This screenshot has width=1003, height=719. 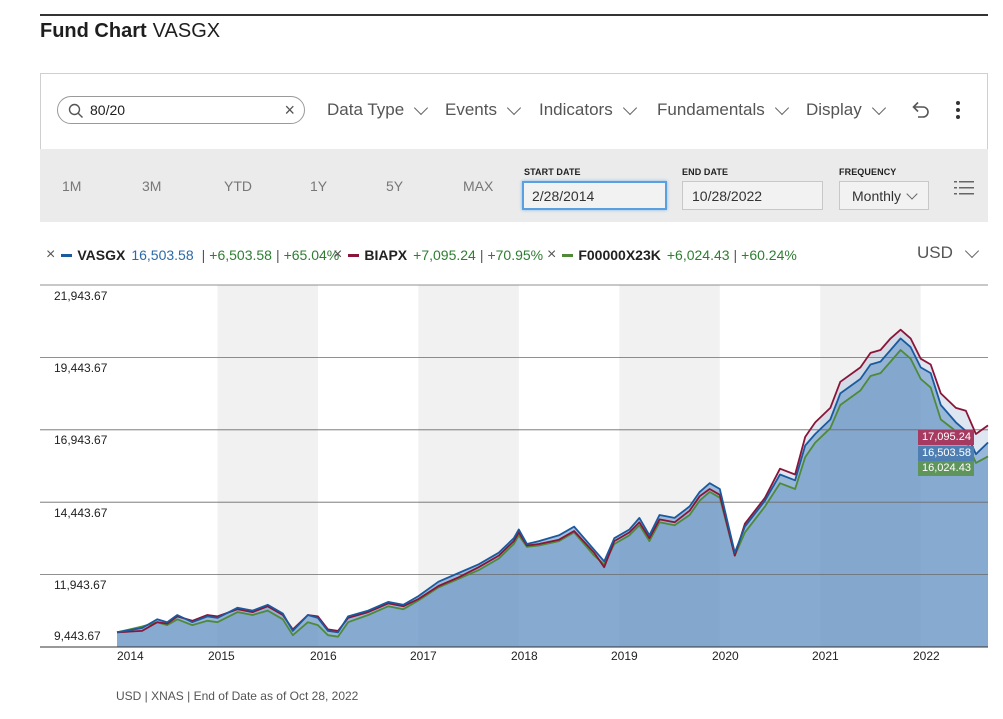 What do you see at coordinates (725, 656) in the screenshot?
I see `x-tick-label: 2020` at bounding box center [725, 656].